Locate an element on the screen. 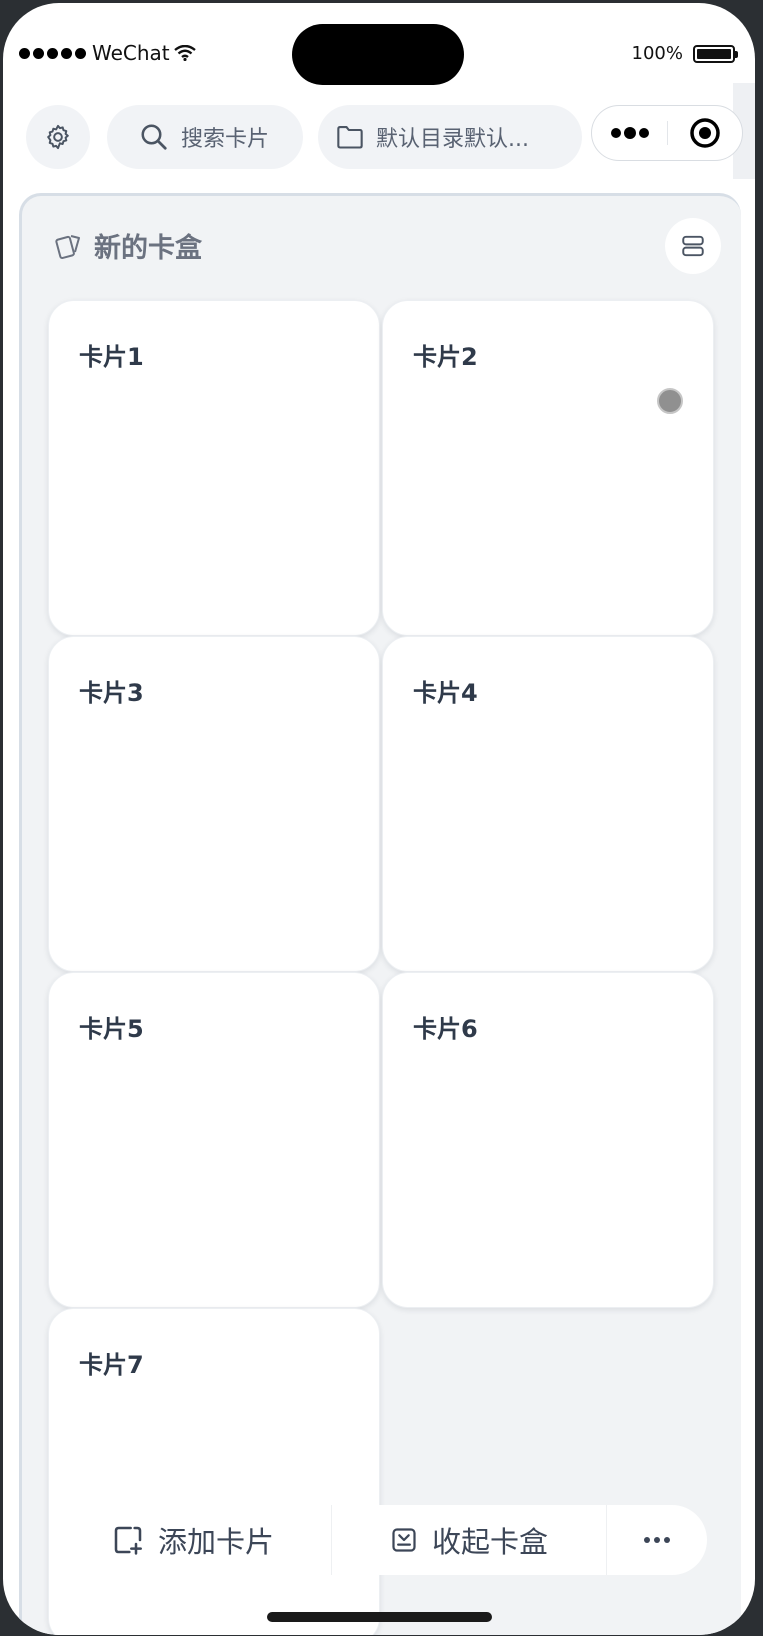 This screenshot has width=763, height=1636. gear-icon is located at coordinates (58, 137).